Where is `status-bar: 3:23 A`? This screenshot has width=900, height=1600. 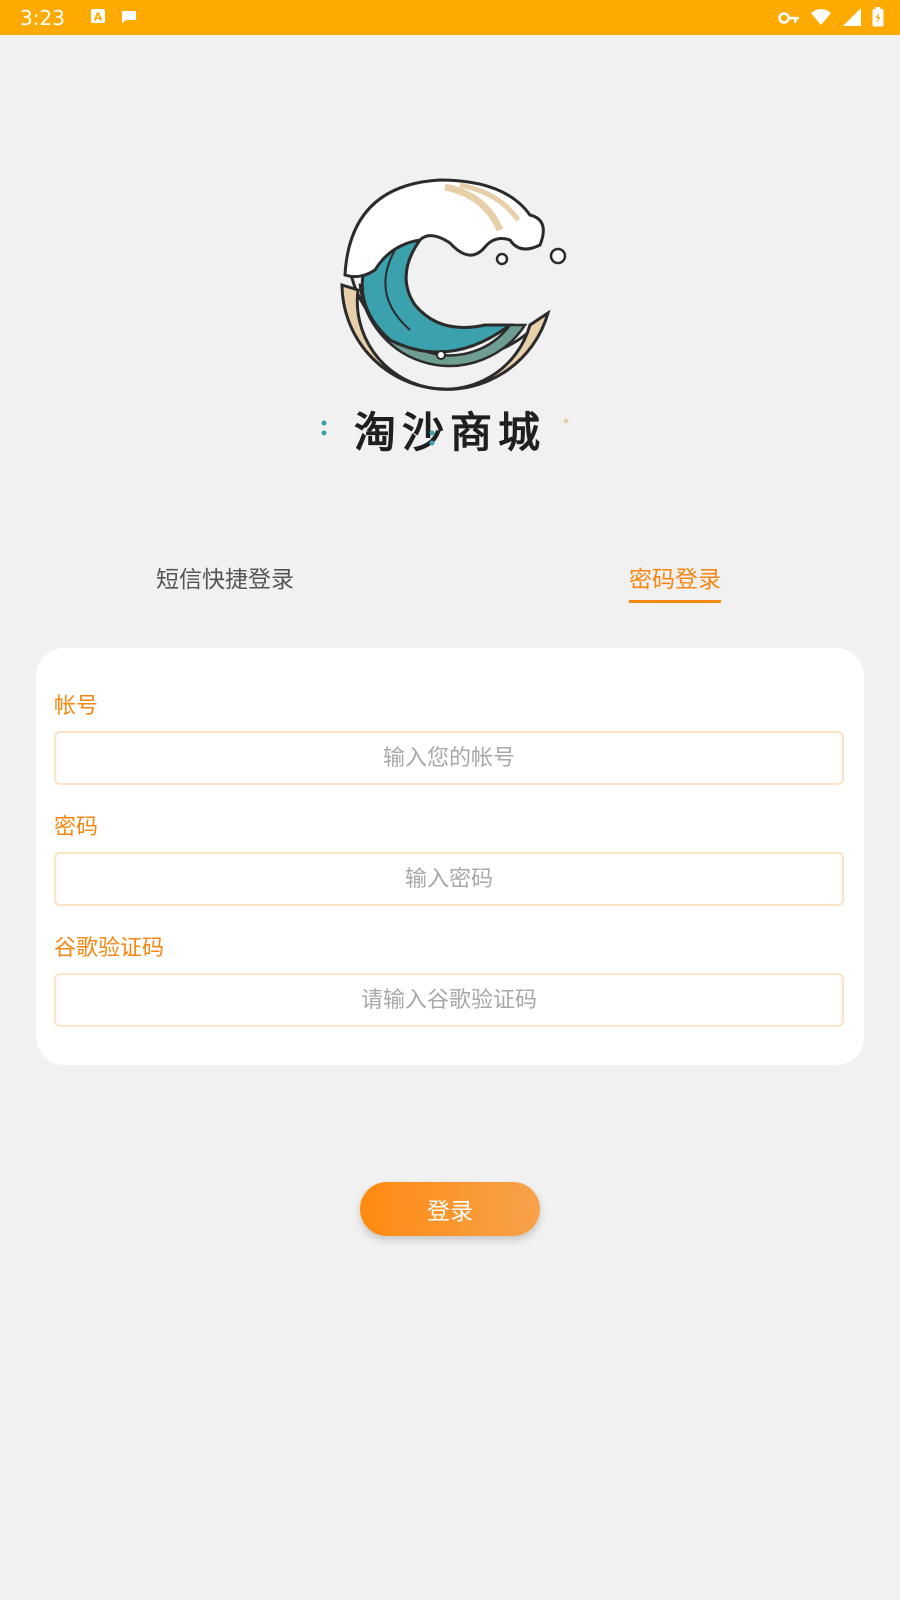 status-bar: 3:23 A is located at coordinates (450, 17).